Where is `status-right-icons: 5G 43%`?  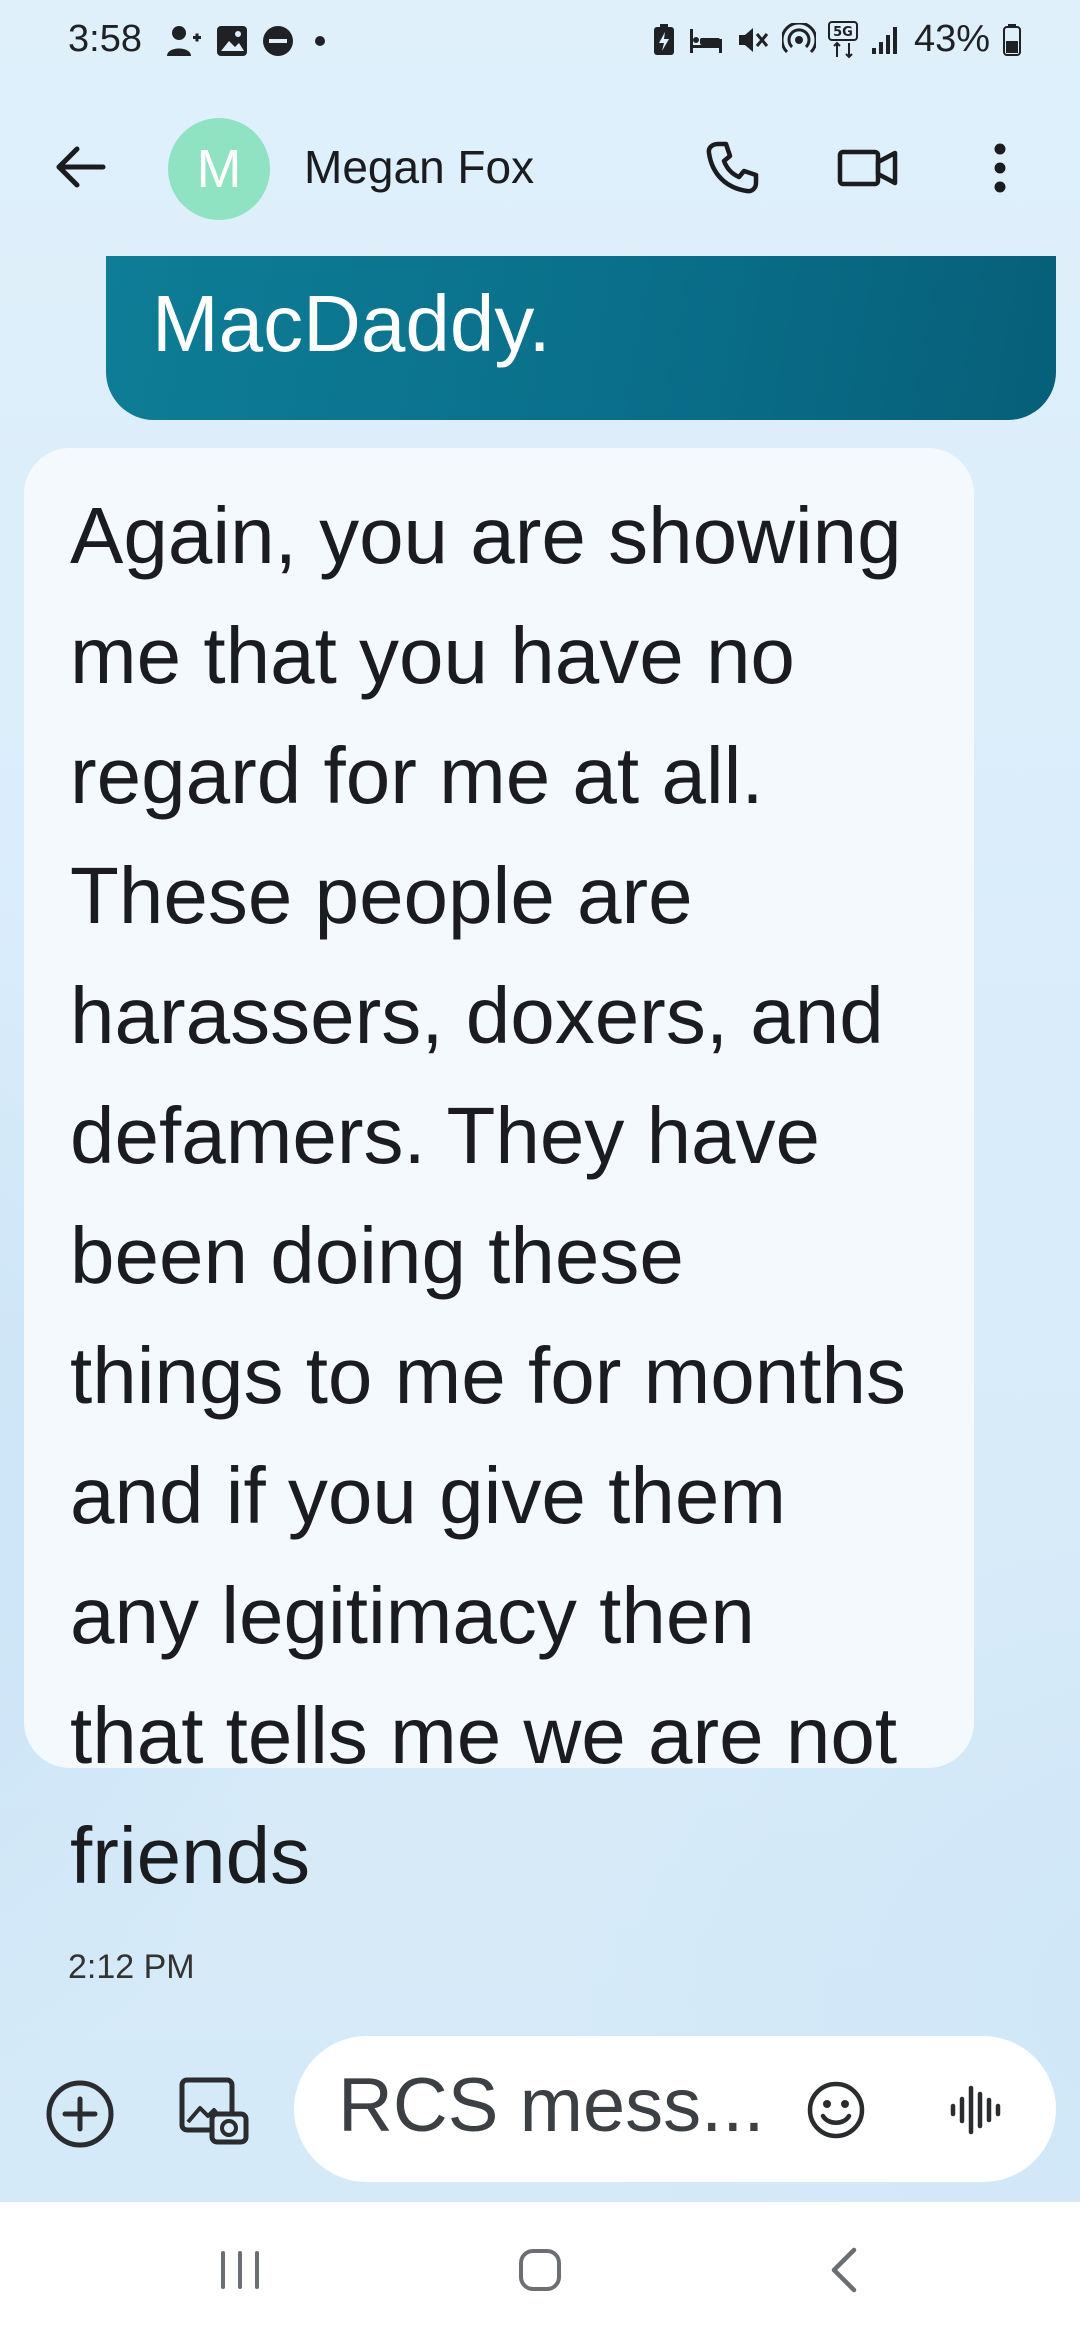
status-right-icons: 5G 43% is located at coordinates (837, 39).